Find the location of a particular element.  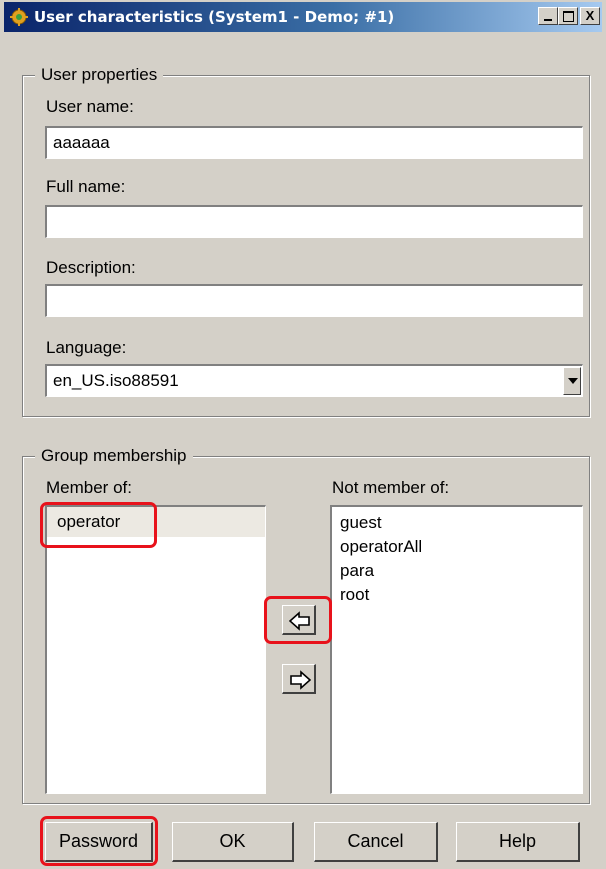

add-to-group-button is located at coordinates (299, 620).